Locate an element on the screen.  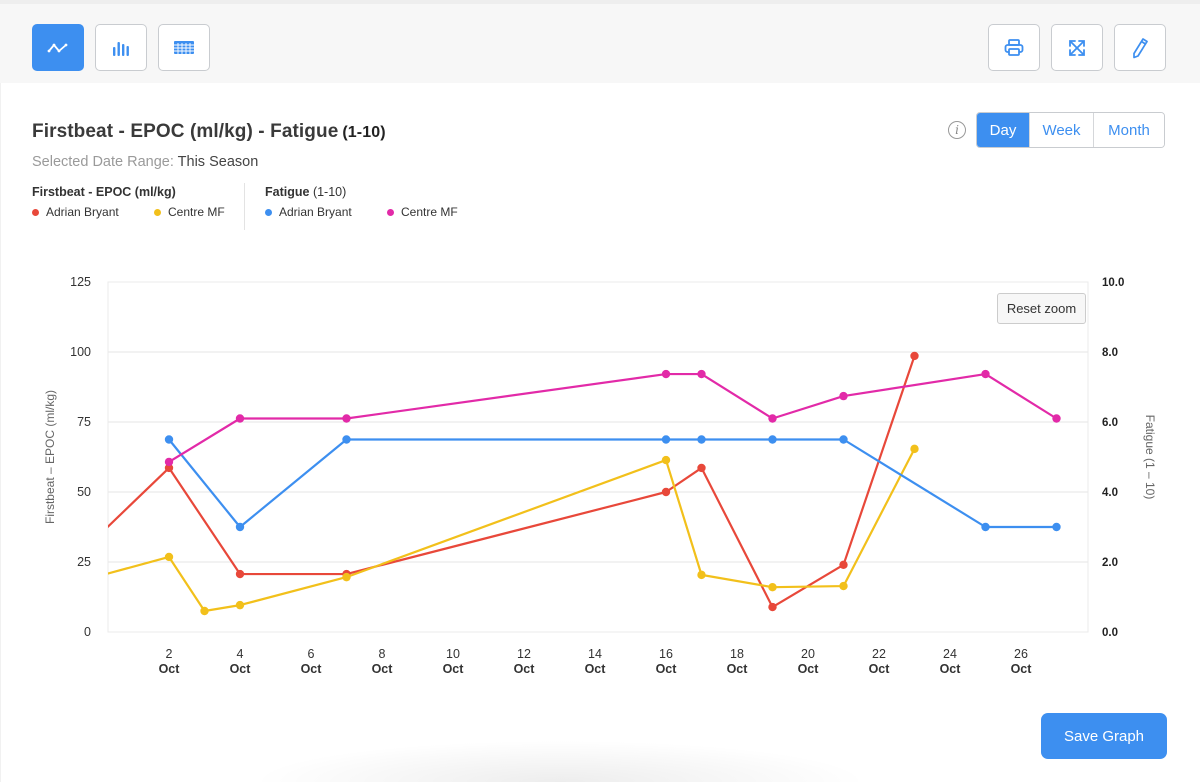
print-button is located at coordinates (1014, 47).